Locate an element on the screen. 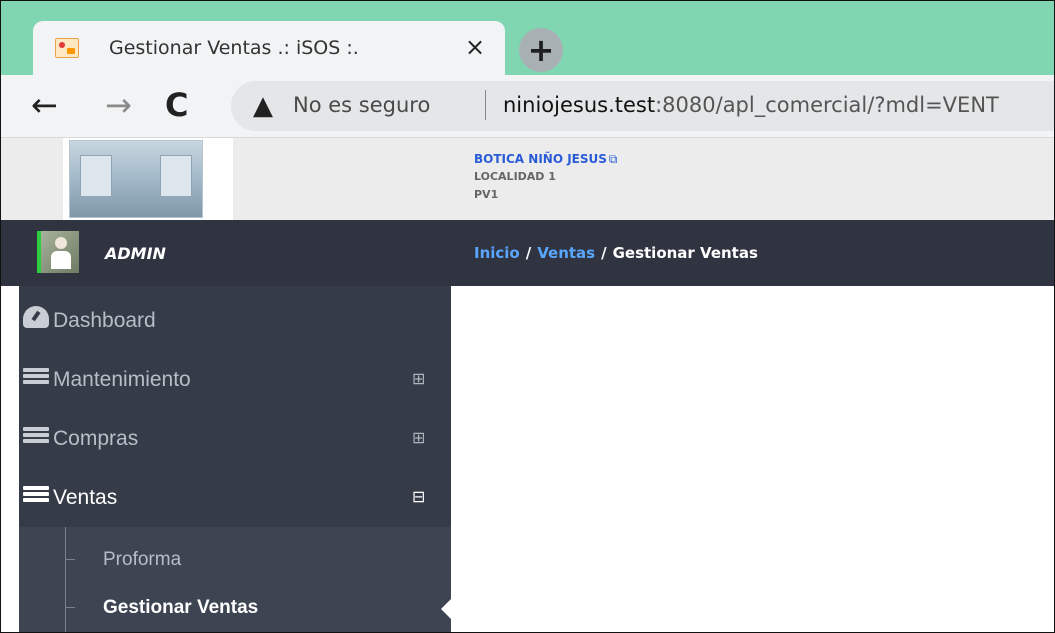 This screenshot has width=1055, height=633. user-panel: ADMIN is located at coordinates (235, 253).